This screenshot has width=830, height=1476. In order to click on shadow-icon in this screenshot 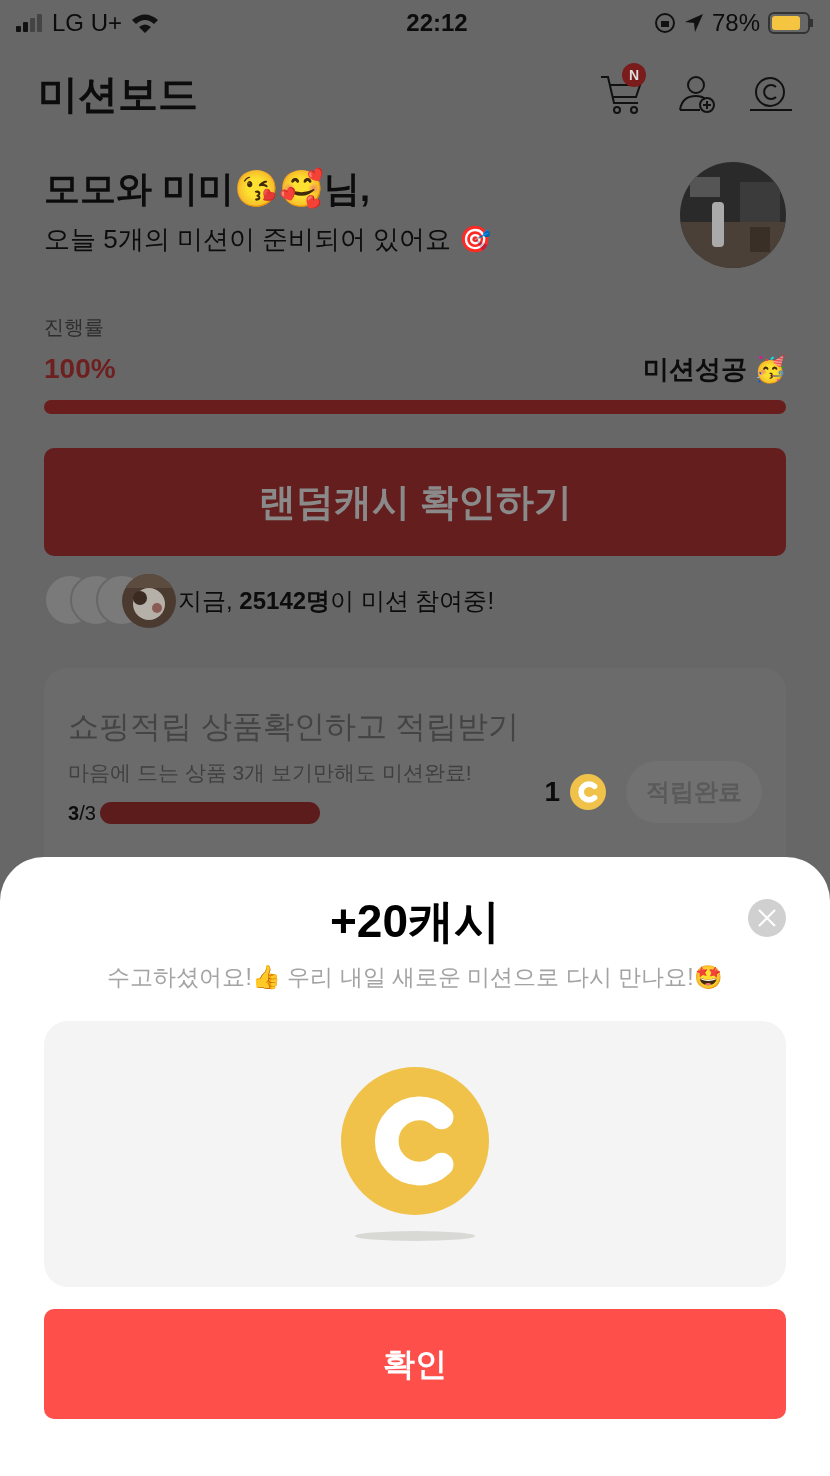, I will do `click(415, 1235)`.